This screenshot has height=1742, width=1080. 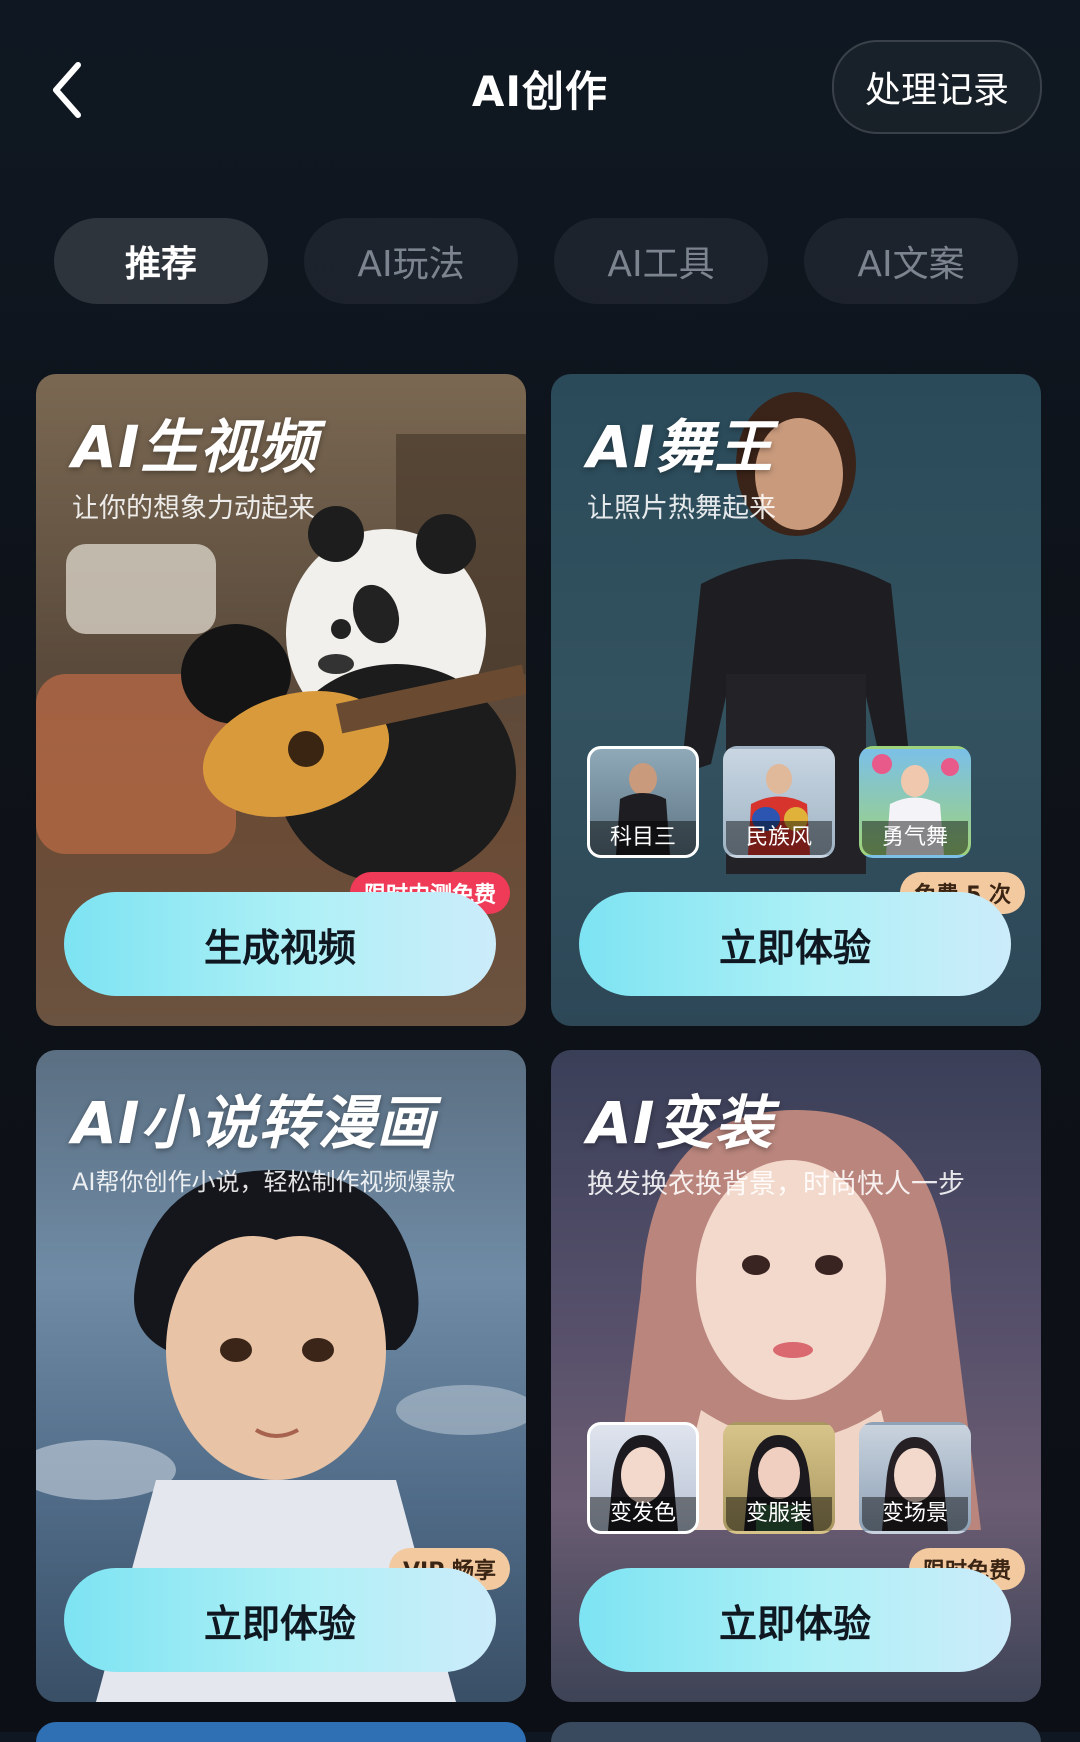 I want to click on tab-ai-play: AI玩法, so click(x=411, y=261).